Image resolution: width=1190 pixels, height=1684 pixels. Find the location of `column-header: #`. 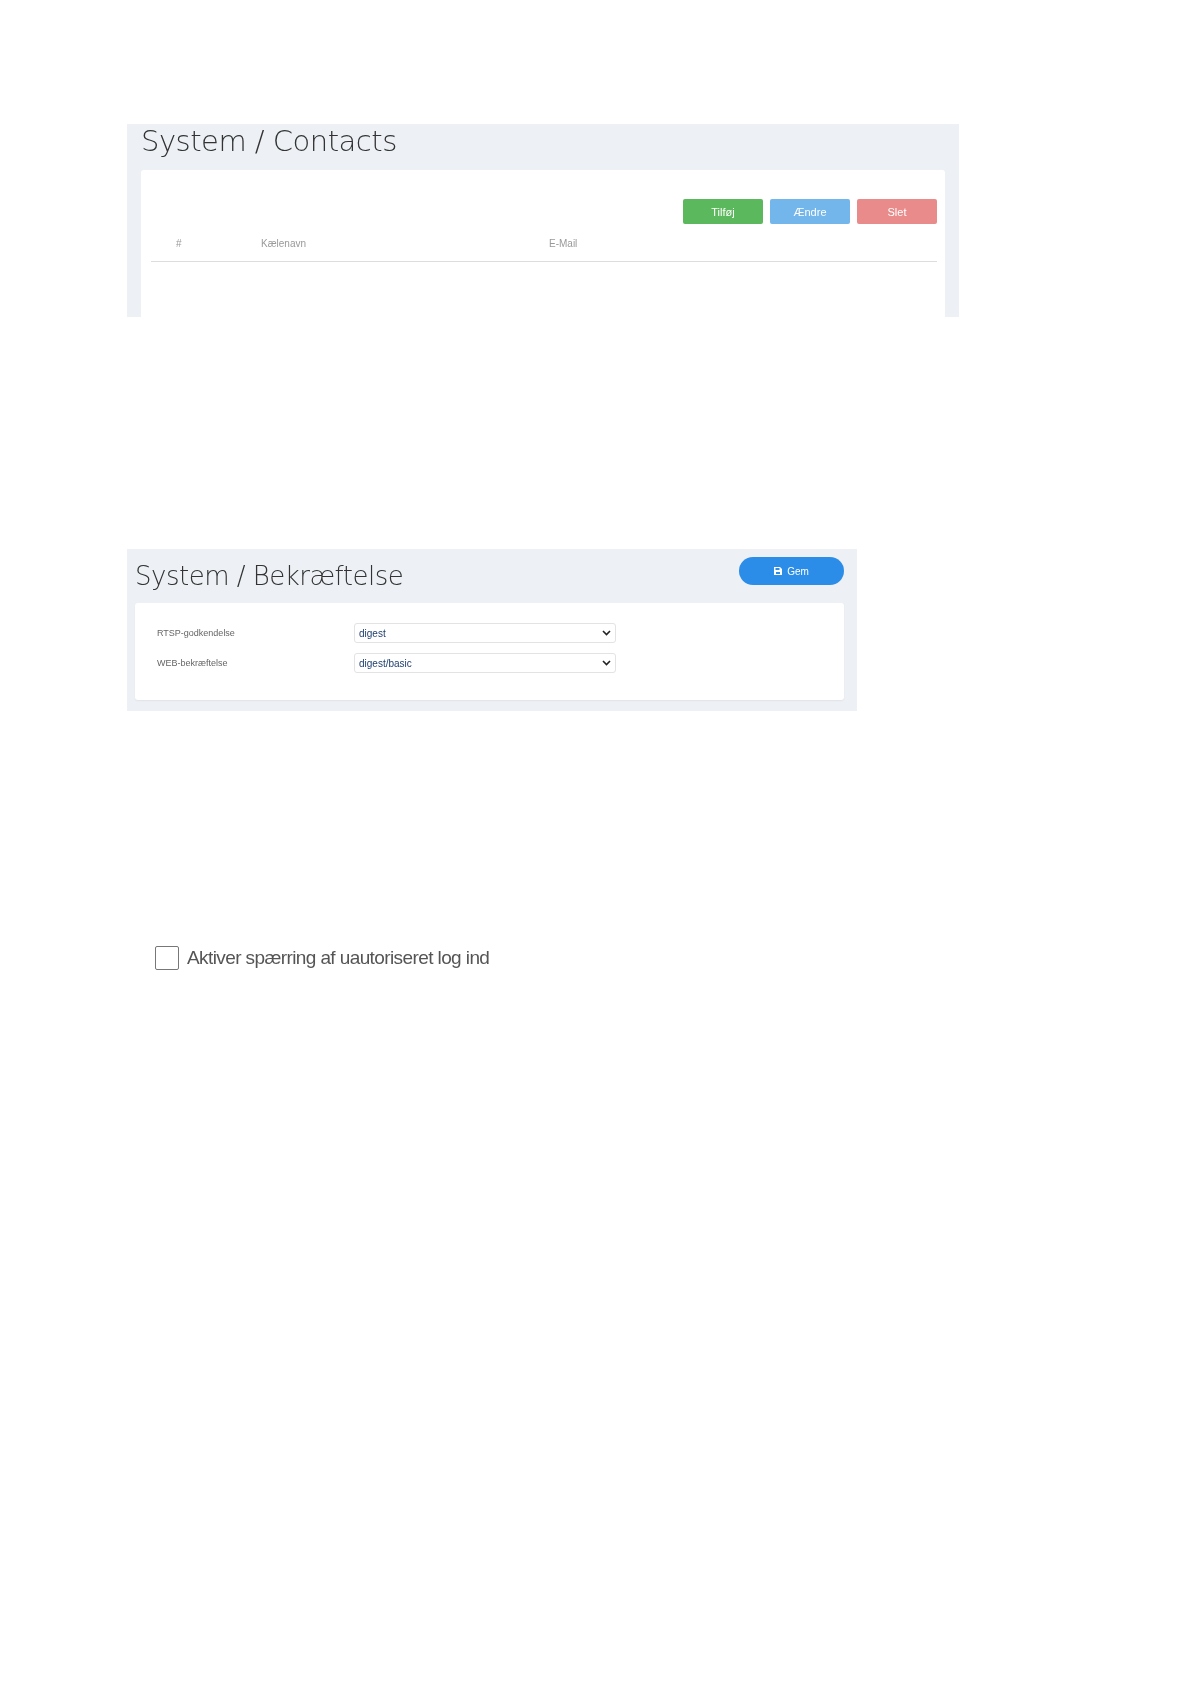

column-header: # is located at coordinates (179, 243).